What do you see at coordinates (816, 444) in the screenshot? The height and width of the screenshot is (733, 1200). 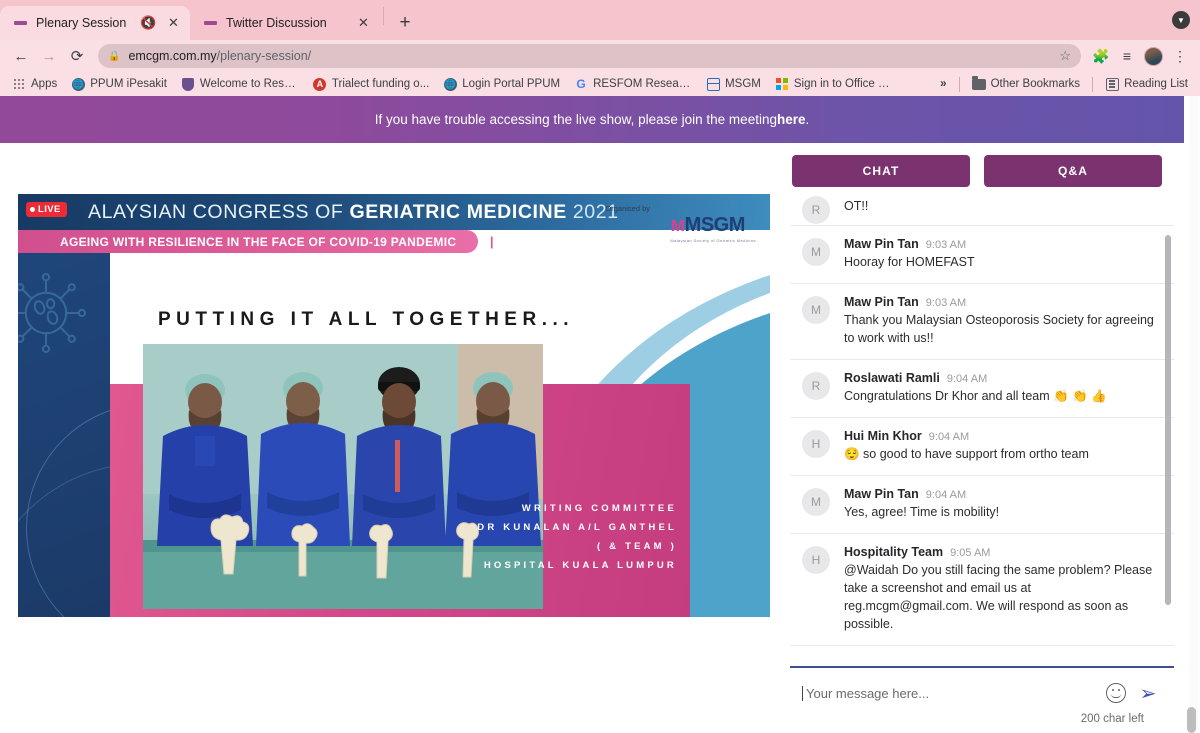 I see `avatar: H` at bounding box center [816, 444].